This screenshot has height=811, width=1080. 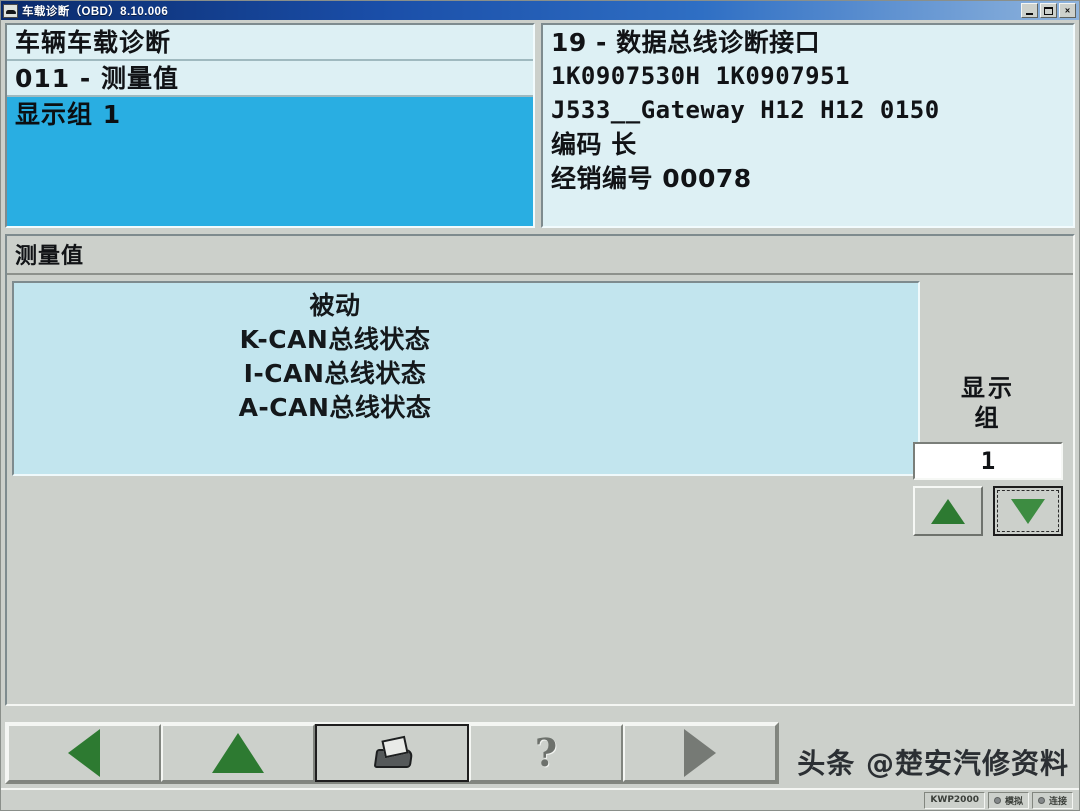 What do you see at coordinates (335, 373) in the screenshot?
I see `measured-value-item: I-CAN总线状态` at bounding box center [335, 373].